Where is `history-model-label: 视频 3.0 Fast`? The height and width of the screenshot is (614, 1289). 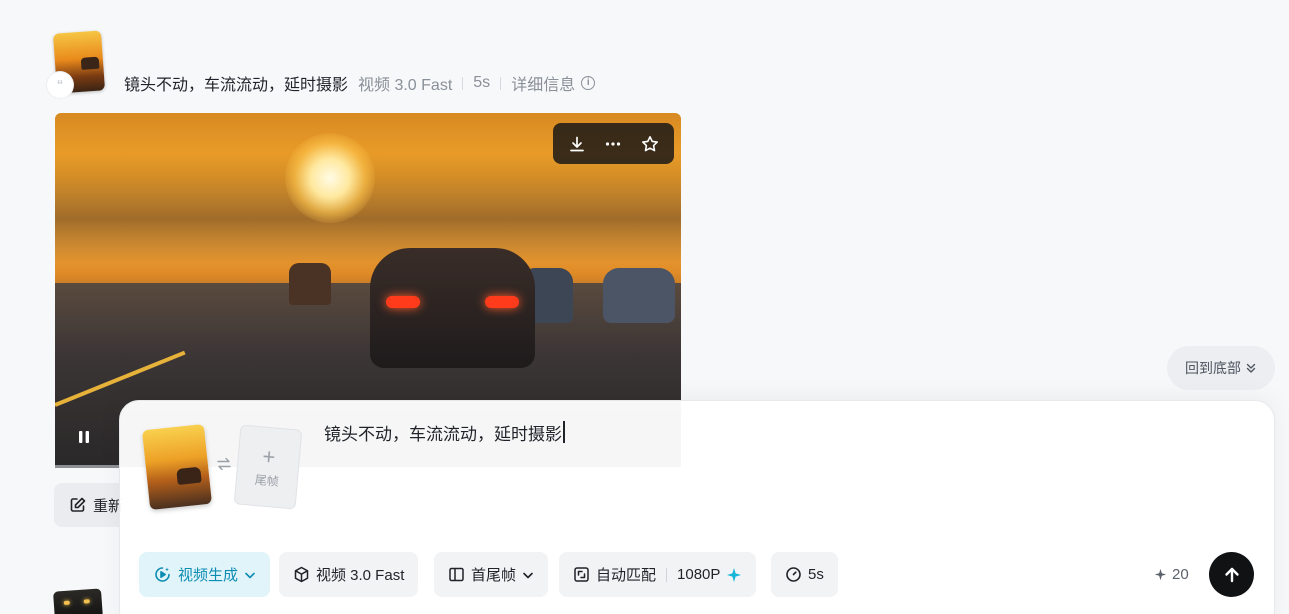
history-model-label: 视频 3.0 Fast is located at coordinates (405, 85).